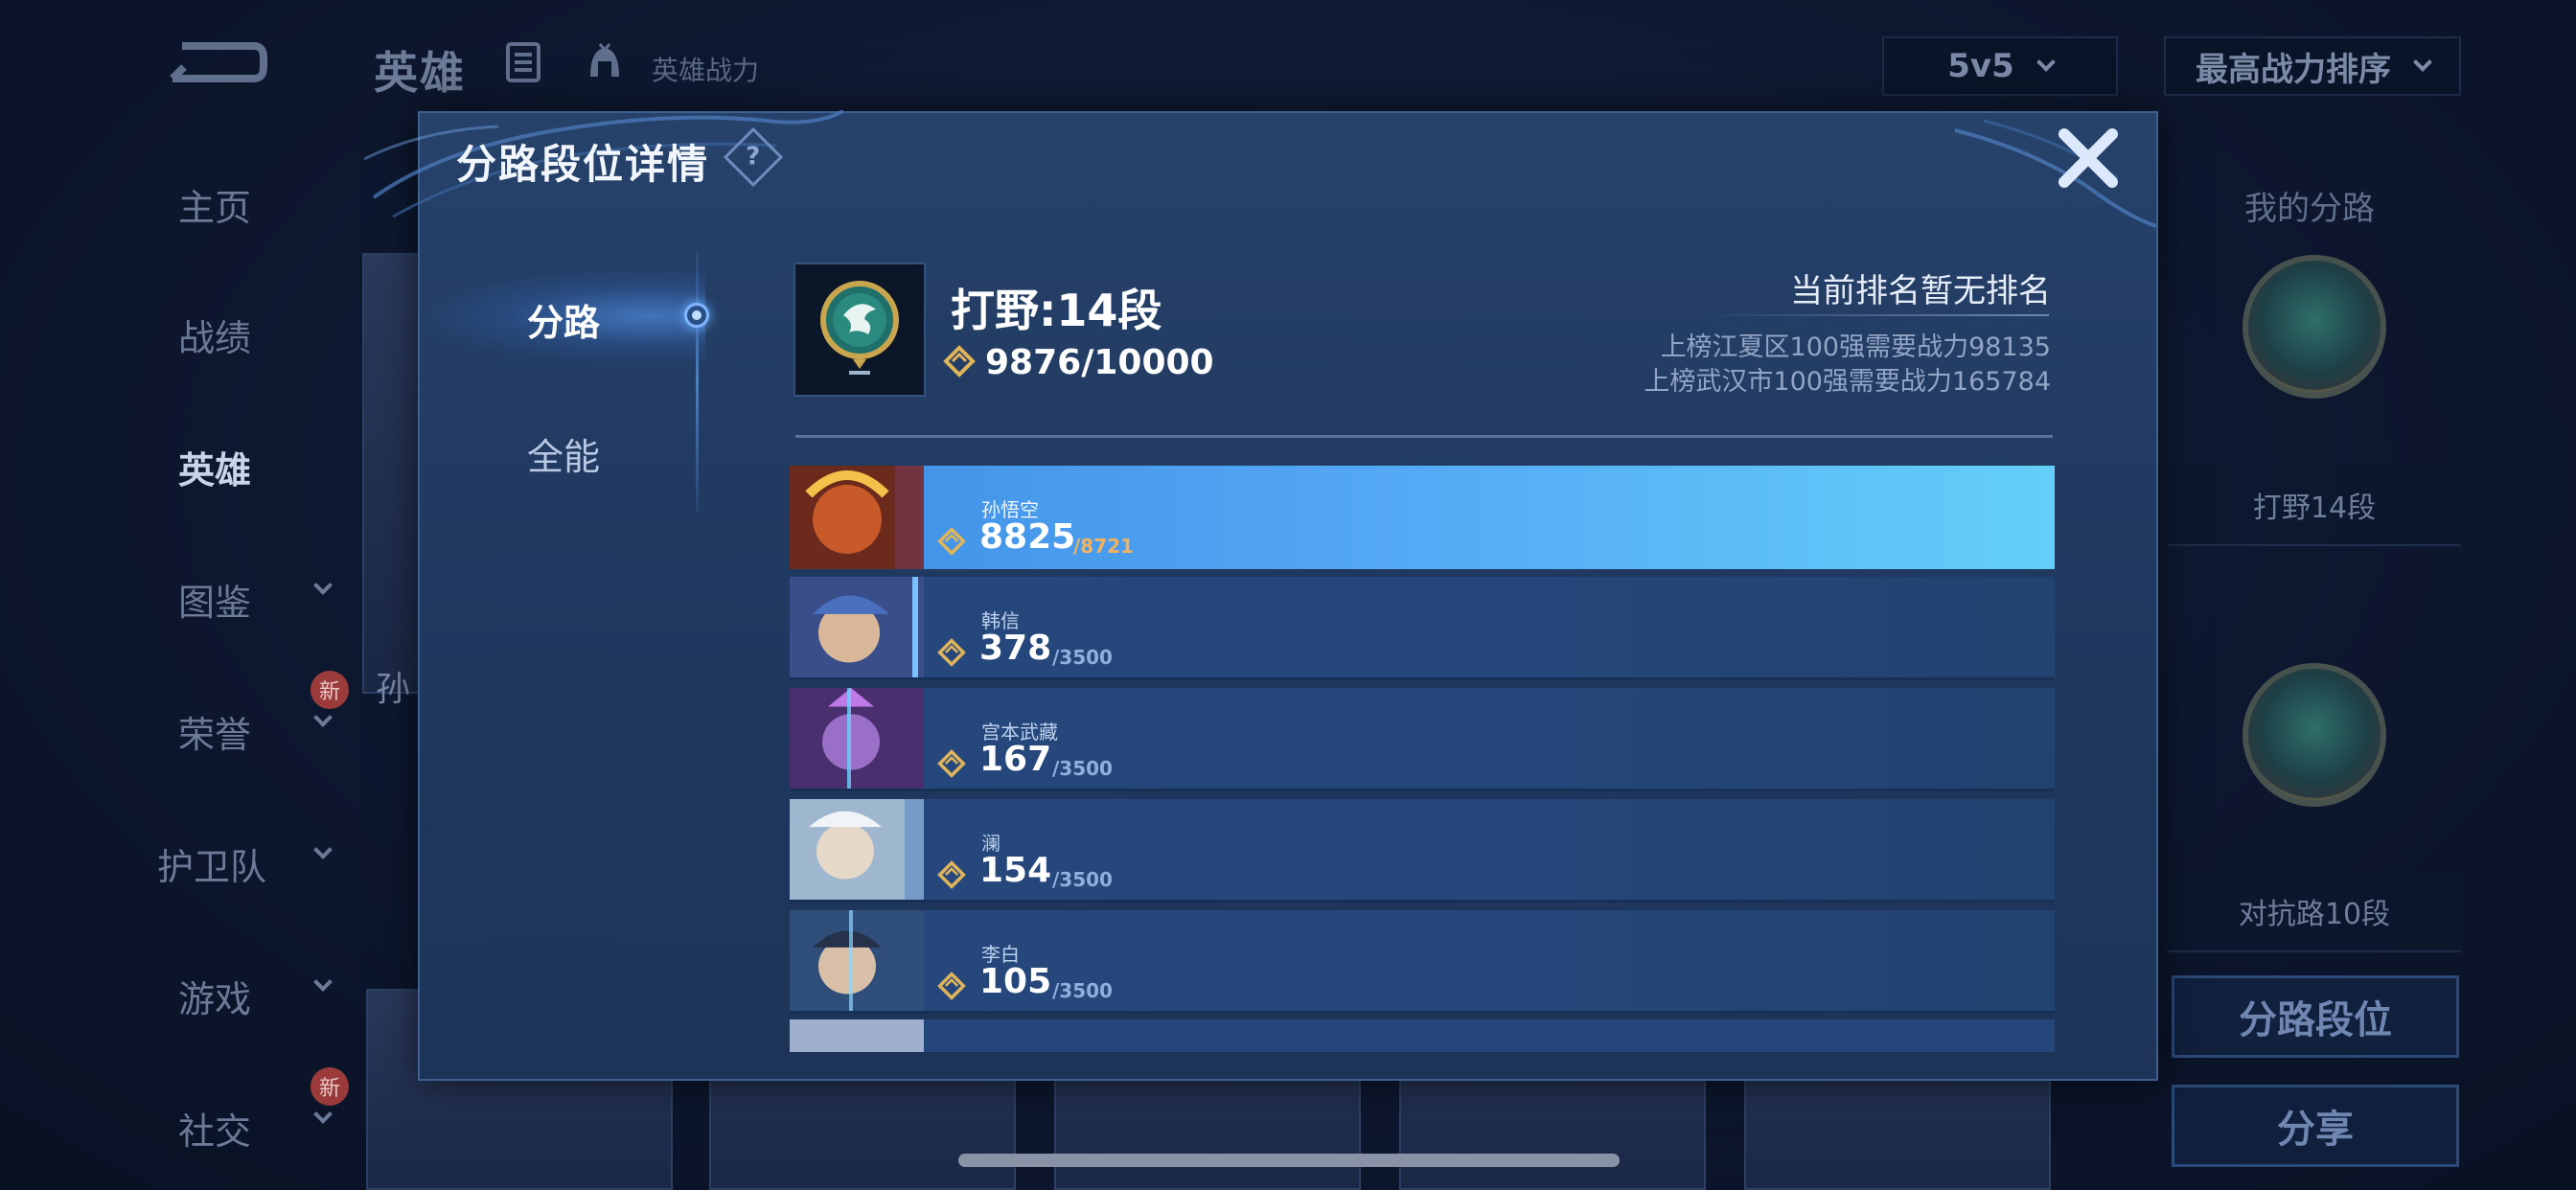 The height and width of the screenshot is (1190, 2576). I want to click on lane-rank-title: 打野:14段, so click(1056, 311).